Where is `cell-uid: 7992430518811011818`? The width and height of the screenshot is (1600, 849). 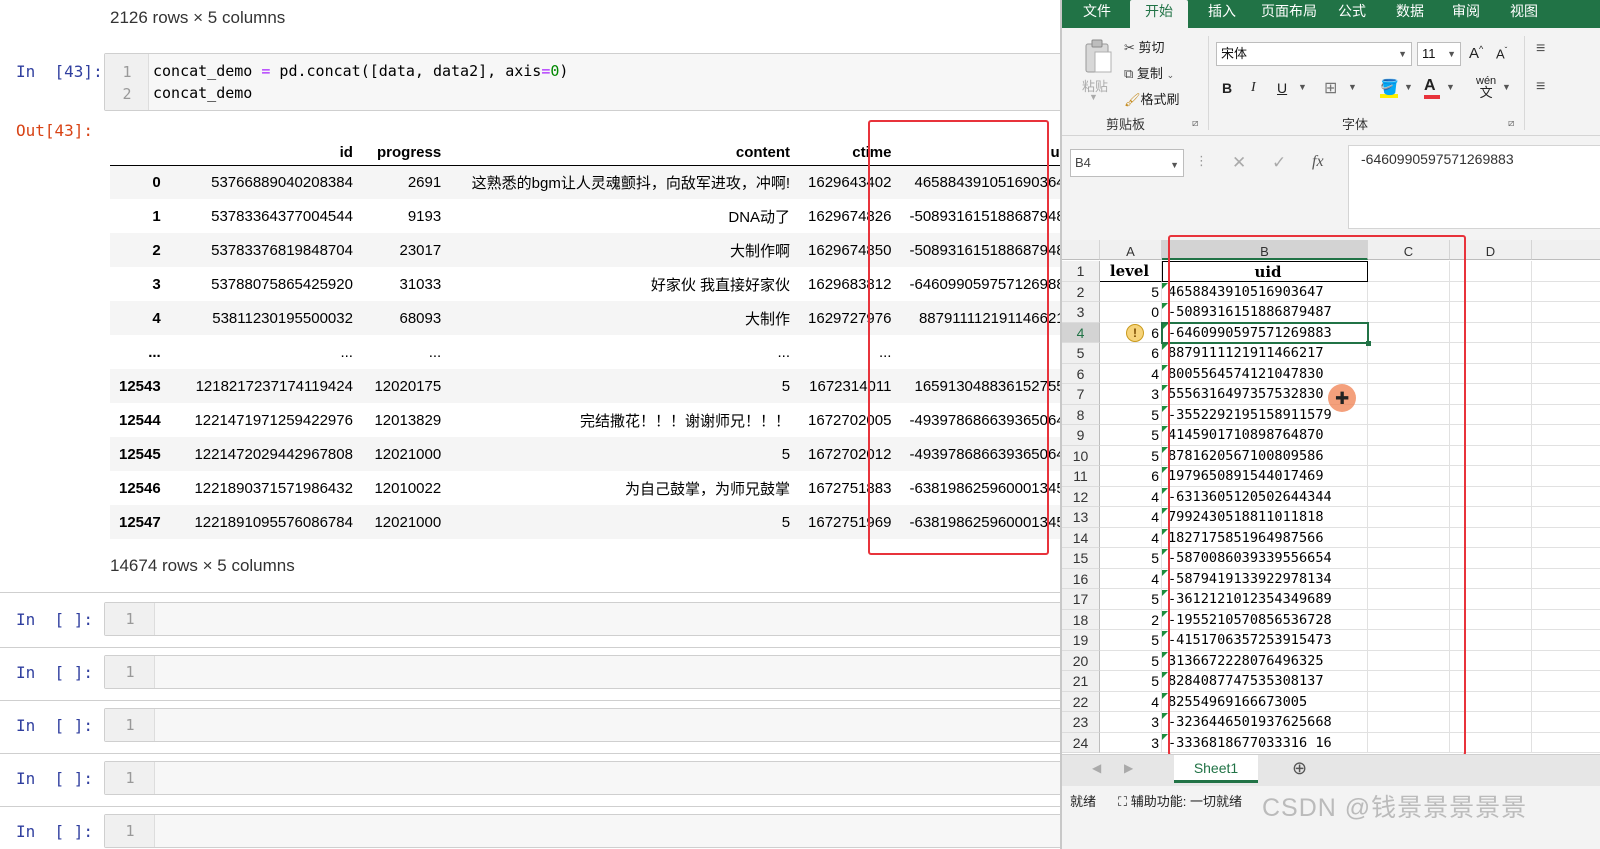
cell-uid: 7992430518811011818 is located at coordinates (1265, 517).